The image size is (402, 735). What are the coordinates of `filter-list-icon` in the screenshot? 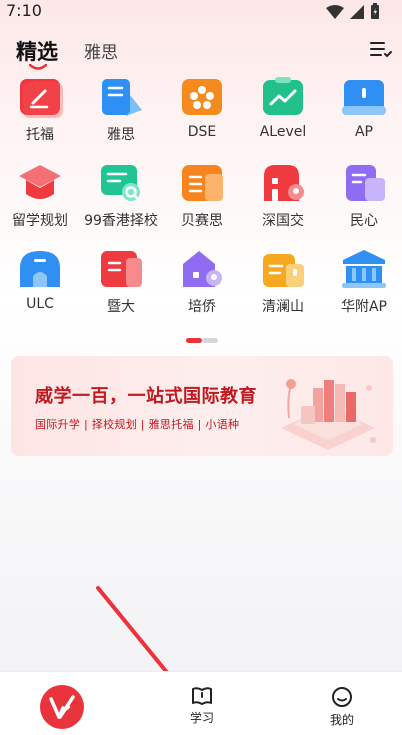 It's located at (380, 50).